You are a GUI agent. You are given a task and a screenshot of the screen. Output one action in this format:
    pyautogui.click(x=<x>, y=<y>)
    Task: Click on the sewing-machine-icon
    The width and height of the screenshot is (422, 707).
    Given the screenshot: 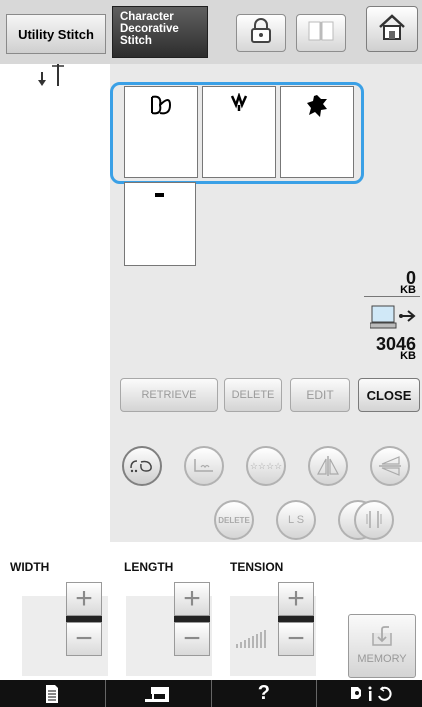 What is the action you would take?
    pyautogui.click(x=157, y=694)
    